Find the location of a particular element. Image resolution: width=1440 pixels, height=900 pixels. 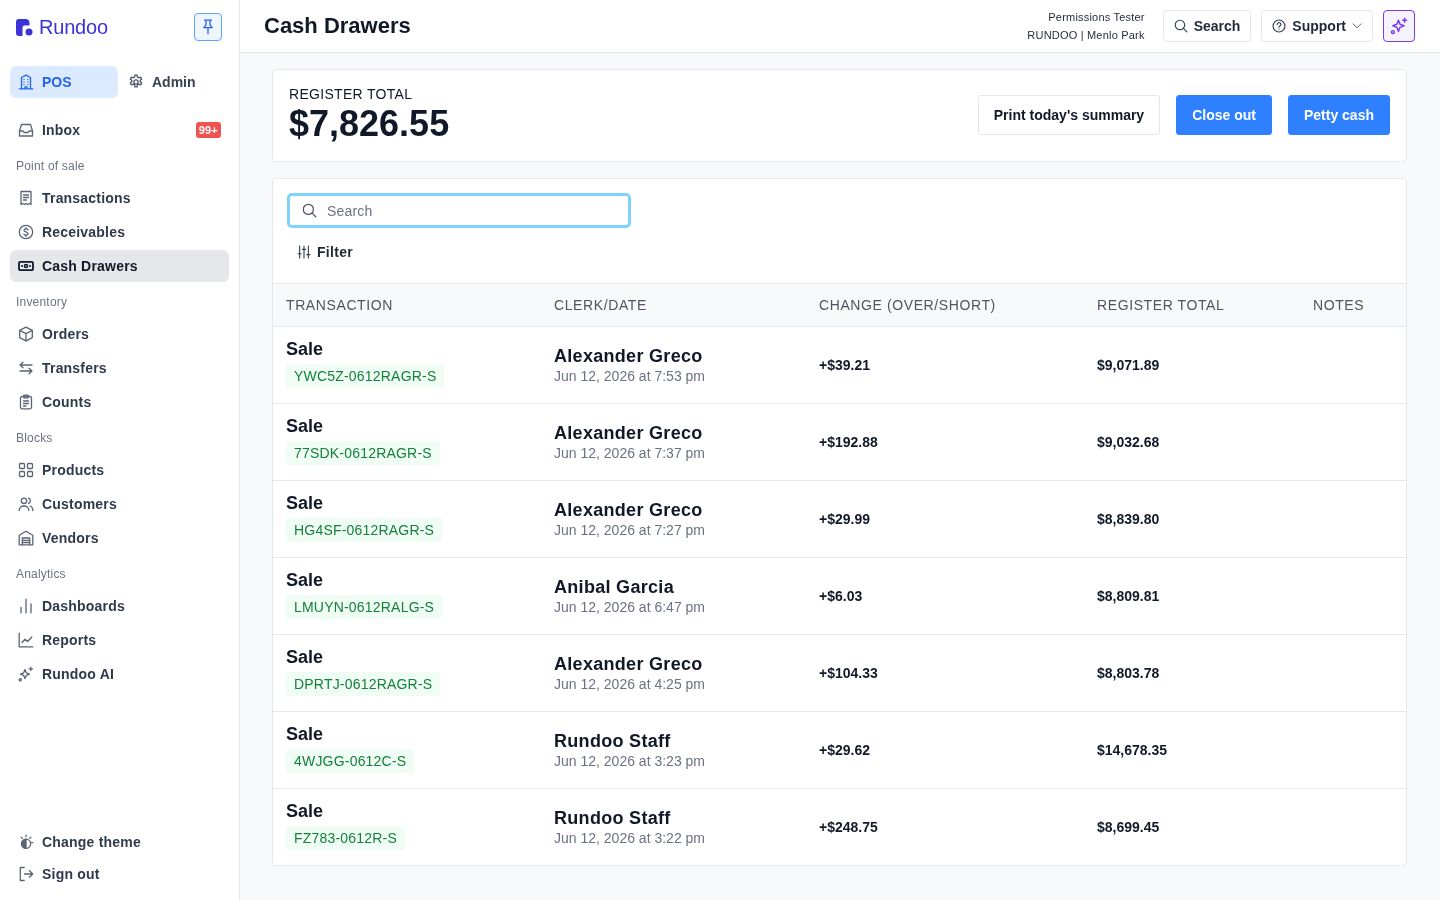

banknote-icon is located at coordinates (26, 266).